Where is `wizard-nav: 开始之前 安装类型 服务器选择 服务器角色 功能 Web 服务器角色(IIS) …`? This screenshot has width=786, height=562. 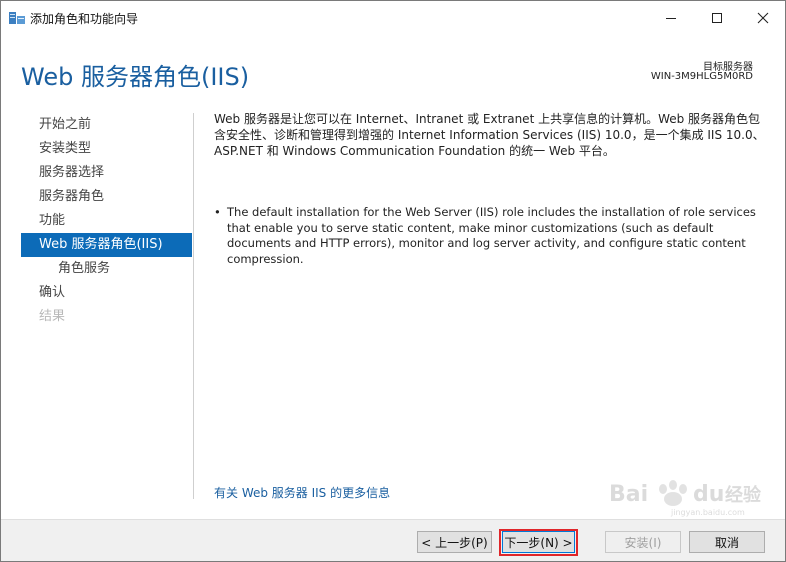 wizard-nav: 开始之前 安装类型 服务器选择 服务器角色 功能 Web 服务器角色(IIS) … is located at coordinates (106, 221).